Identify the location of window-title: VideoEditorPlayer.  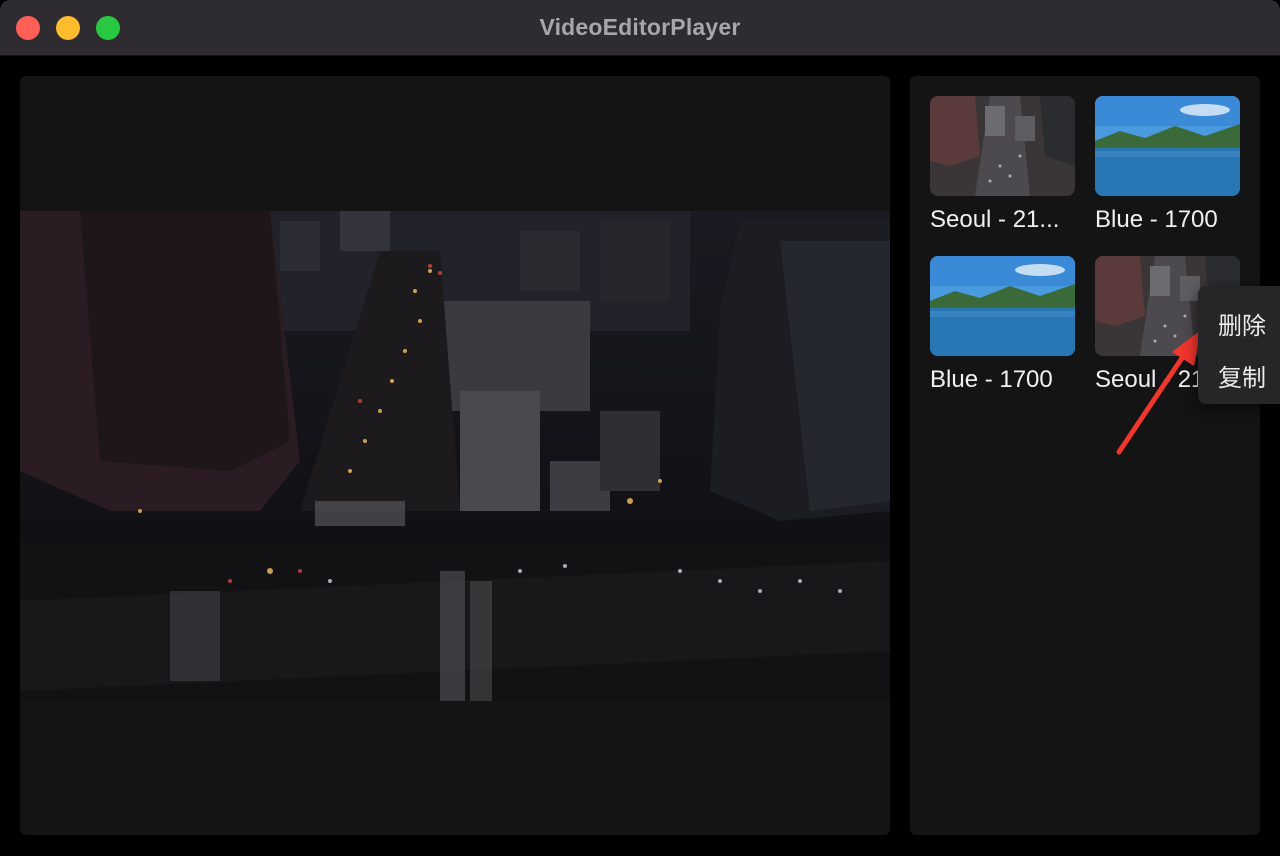
(640, 27).